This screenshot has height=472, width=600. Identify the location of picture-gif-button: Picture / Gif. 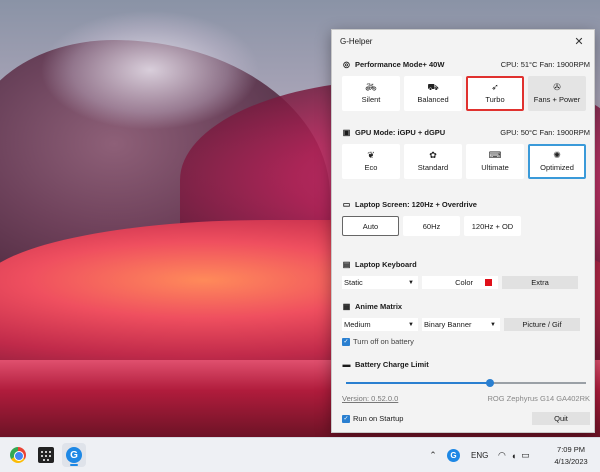
(542, 324).